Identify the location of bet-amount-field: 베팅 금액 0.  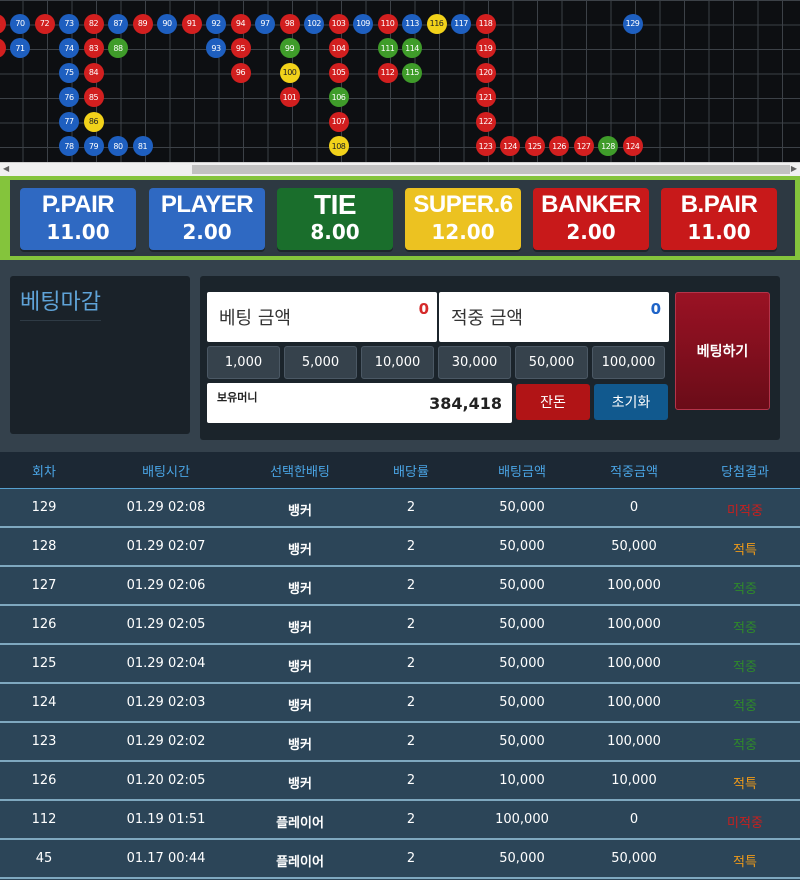
(322, 317).